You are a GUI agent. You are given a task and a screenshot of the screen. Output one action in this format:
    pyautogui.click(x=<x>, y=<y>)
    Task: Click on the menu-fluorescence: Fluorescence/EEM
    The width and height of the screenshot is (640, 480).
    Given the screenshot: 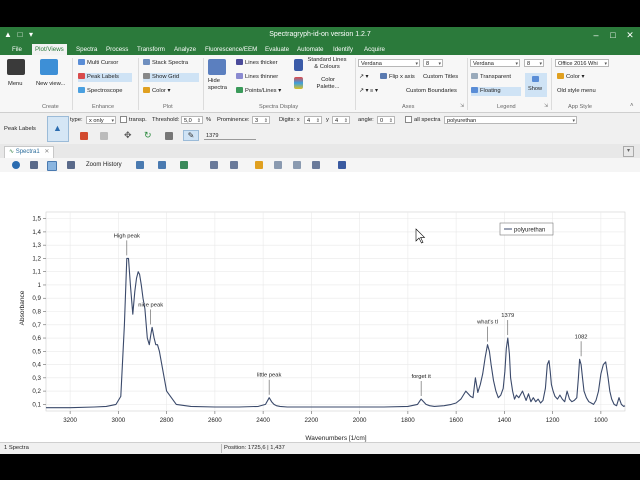 What is the action you would take?
    pyautogui.click(x=231, y=49)
    